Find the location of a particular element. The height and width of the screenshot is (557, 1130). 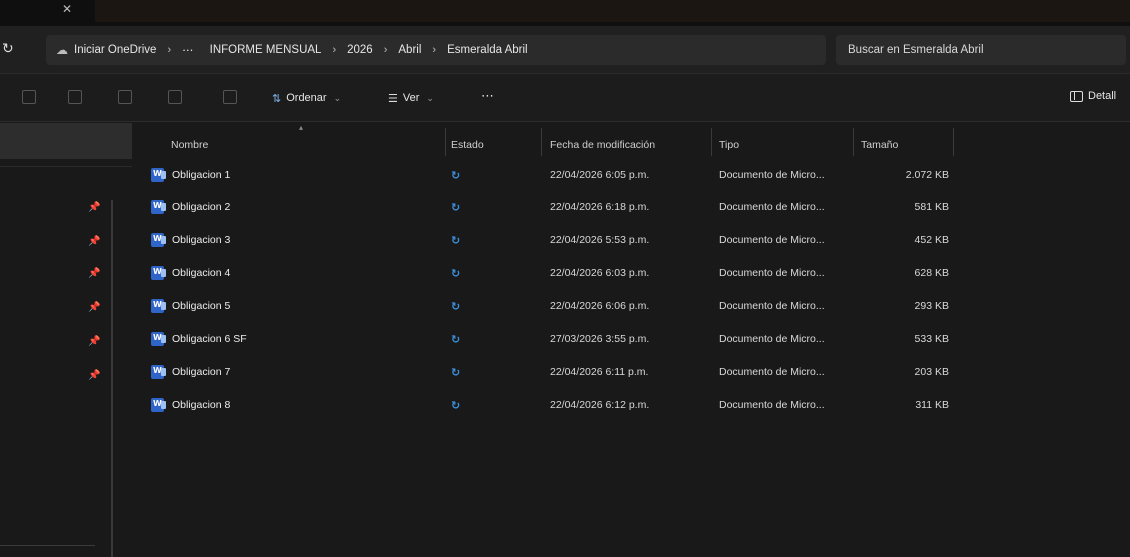

more-options-button: ⋯ is located at coordinates (488, 96).